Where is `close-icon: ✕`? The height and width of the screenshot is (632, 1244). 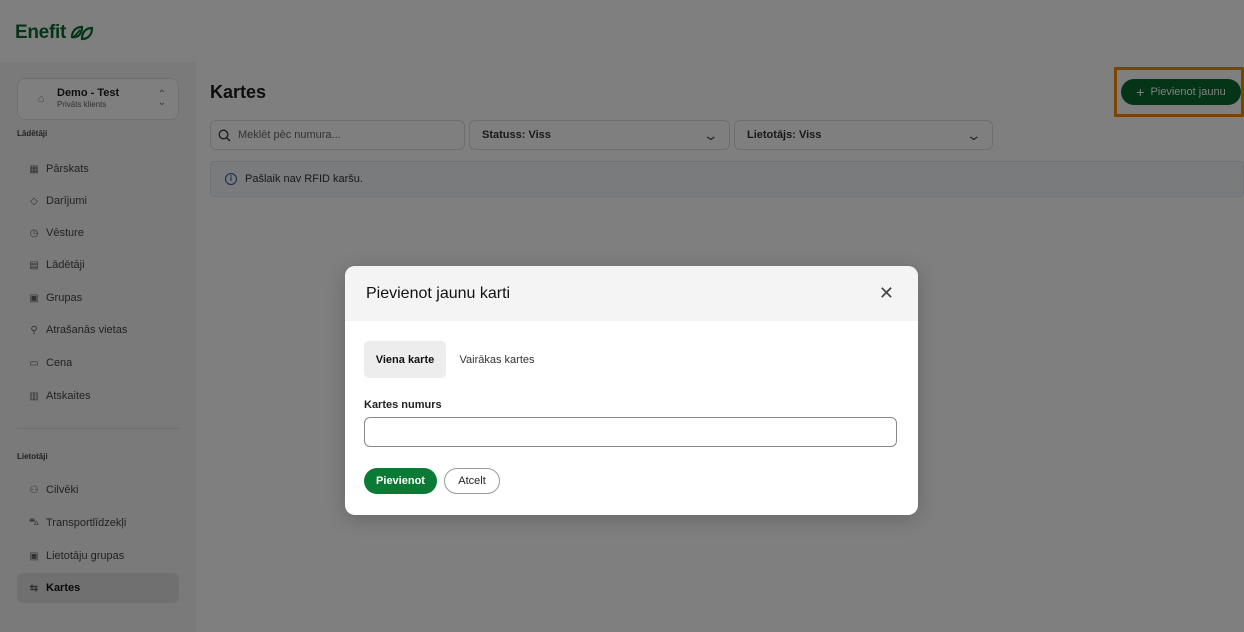
close-icon: ✕ is located at coordinates (886, 293).